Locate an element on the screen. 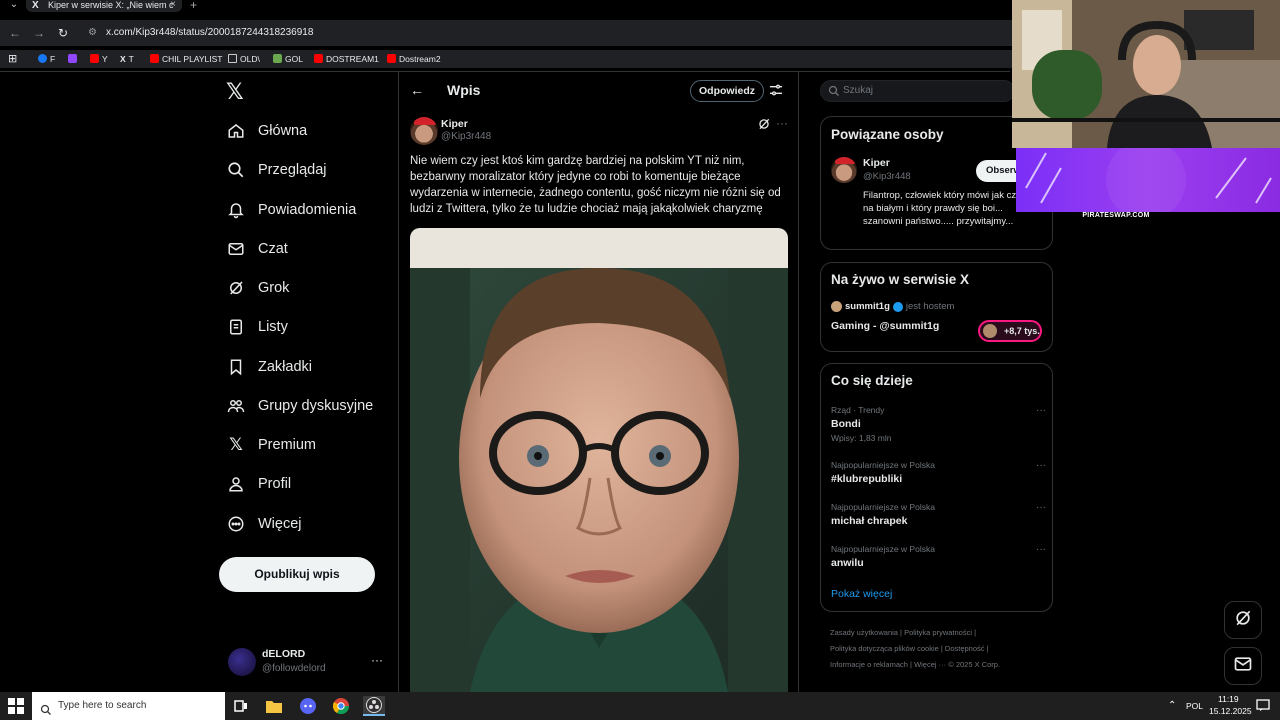 This screenshot has width=1280, height=720. folder-icon is located at coordinates (232, 59).